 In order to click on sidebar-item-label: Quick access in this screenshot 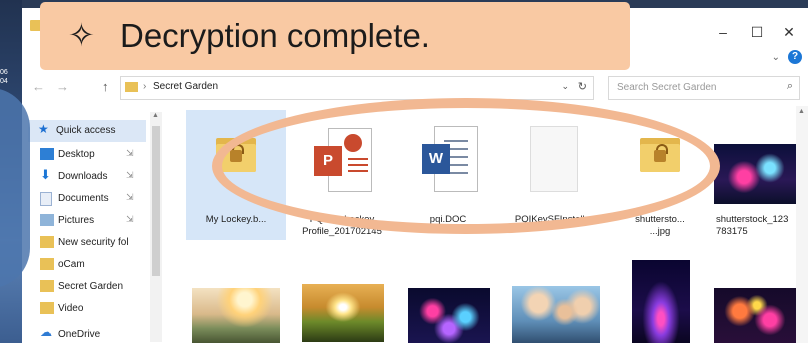, I will do `click(86, 130)`.